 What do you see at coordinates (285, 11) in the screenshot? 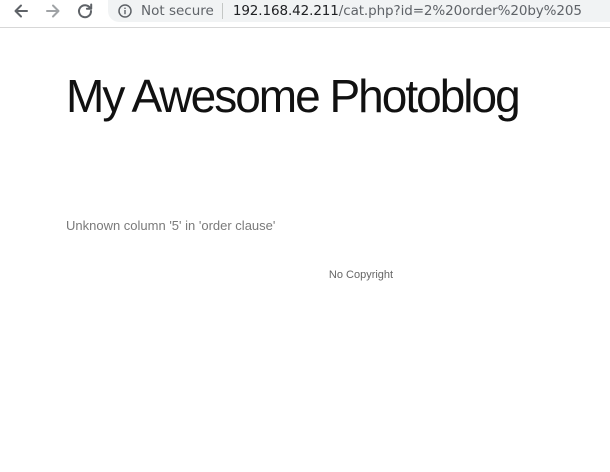
I see `url-host: 192.168.42.211` at bounding box center [285, 11].